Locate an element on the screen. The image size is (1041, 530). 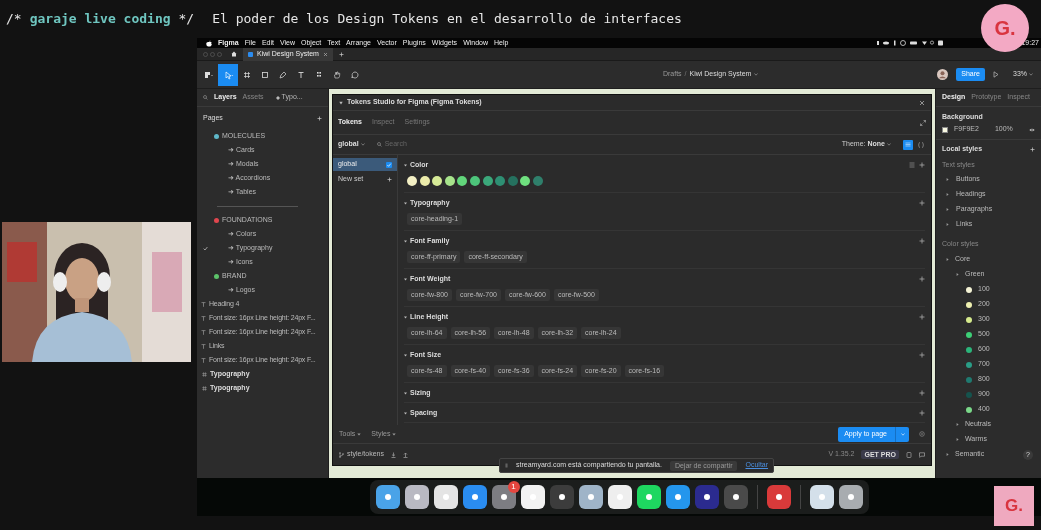
show-name: garaje live coding is located at coordinates (100, 19).